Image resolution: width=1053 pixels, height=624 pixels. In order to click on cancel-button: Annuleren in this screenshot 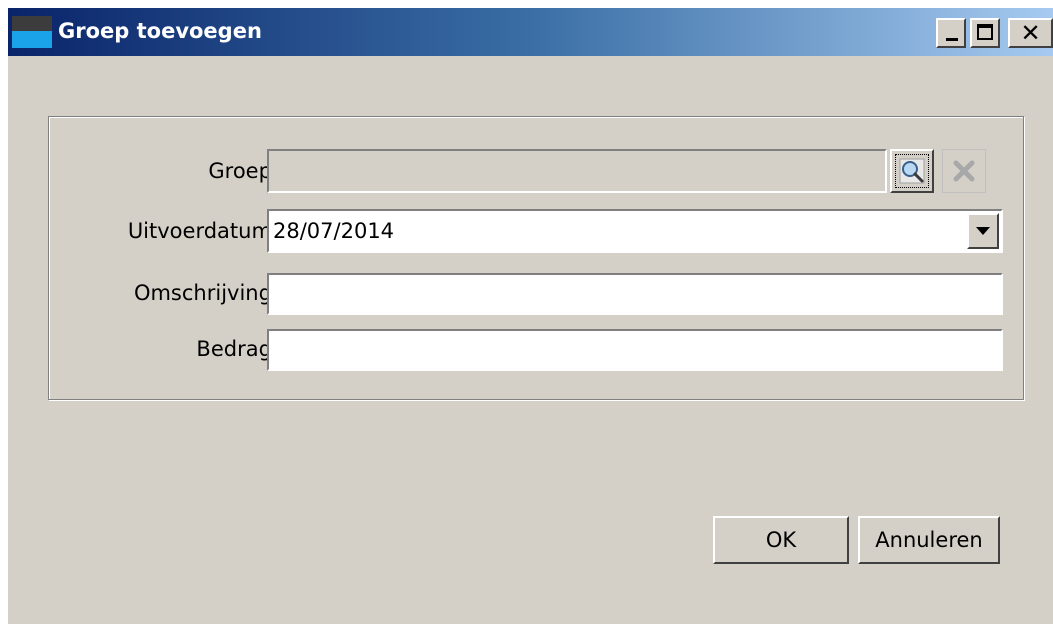, I will do `click(929, 540)`.